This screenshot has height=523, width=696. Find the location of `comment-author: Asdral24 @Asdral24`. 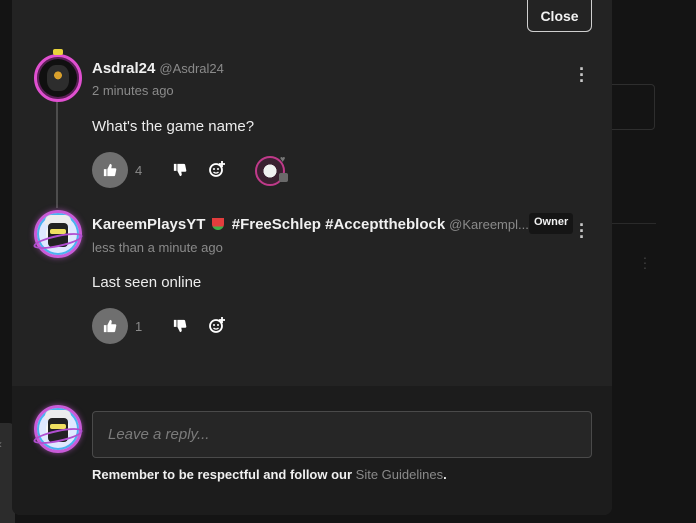

comment-author: Asdral24 @Asdral24 is located at coordinates (158, 68).